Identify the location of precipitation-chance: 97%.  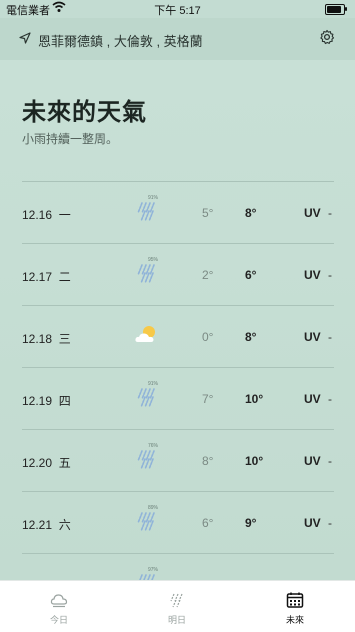
(153, 570).